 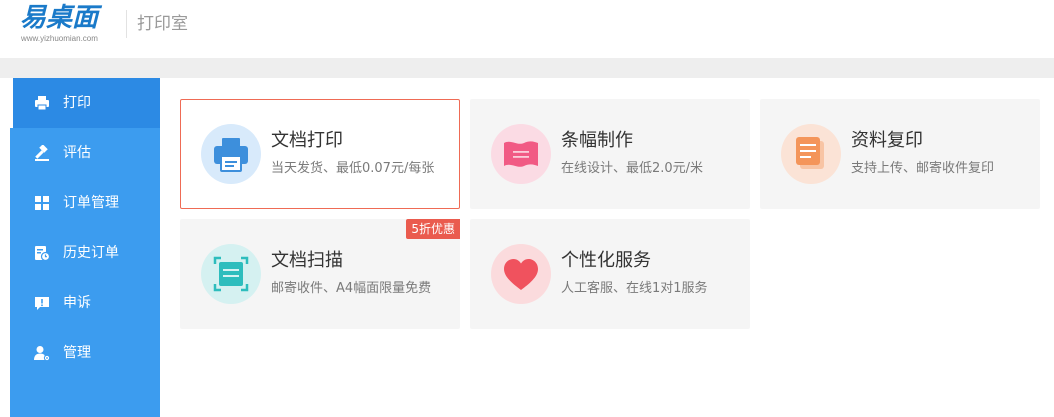 What do you see at coordinates (77, 103) in the screenshot?
I see `sidebar-item-label: 打印` at bounding box center [77, 103].